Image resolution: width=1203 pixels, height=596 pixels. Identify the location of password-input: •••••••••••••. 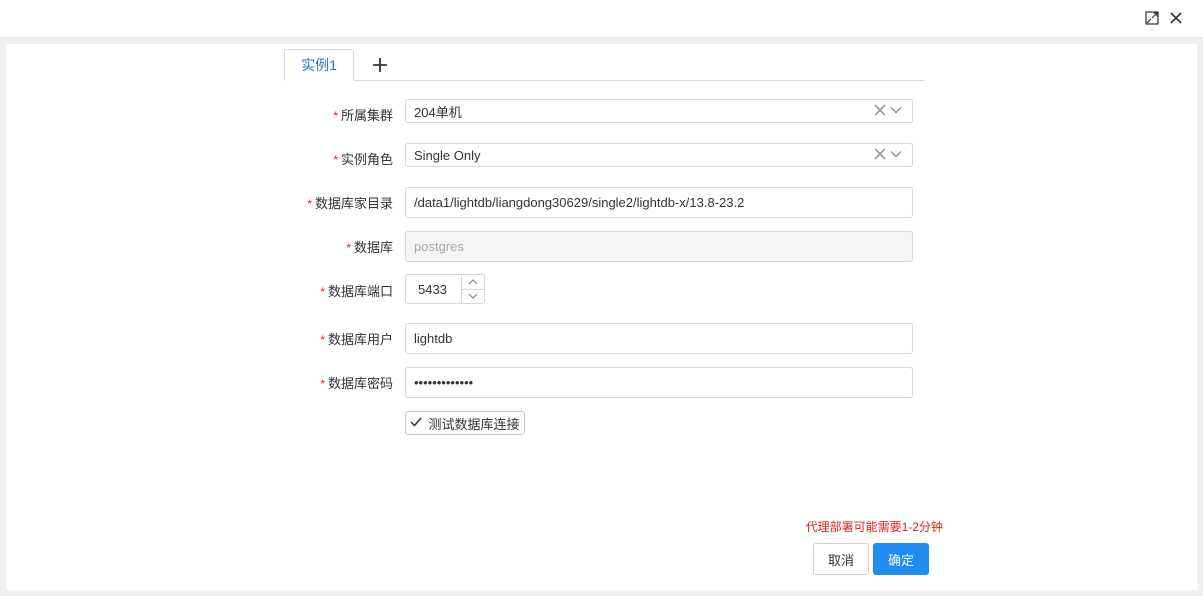
(659, 382).